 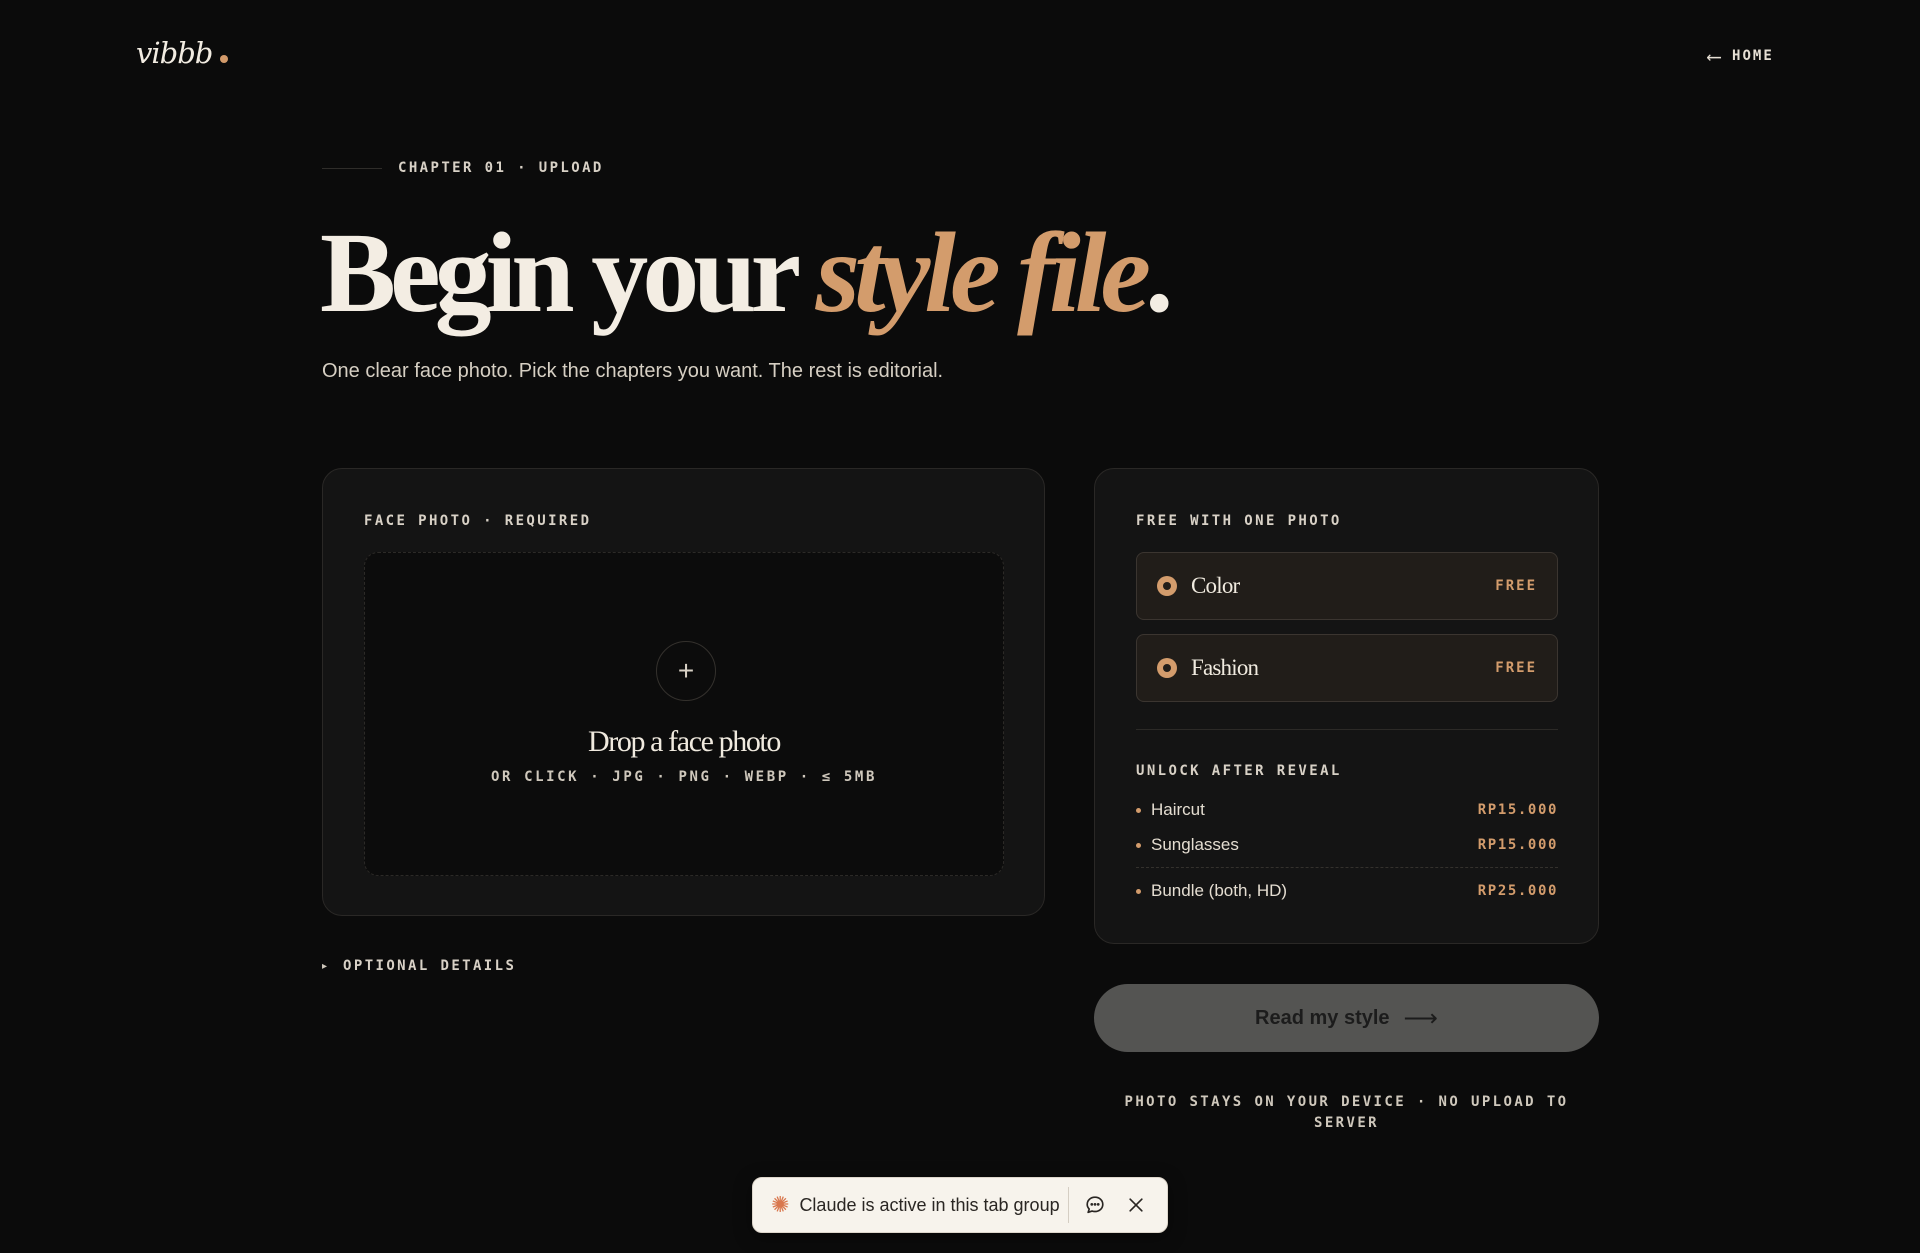 What do you see at coordinates (568, 272) in the screenshot?
I see `title-main: Begin your` at bounding box center [568, 272].